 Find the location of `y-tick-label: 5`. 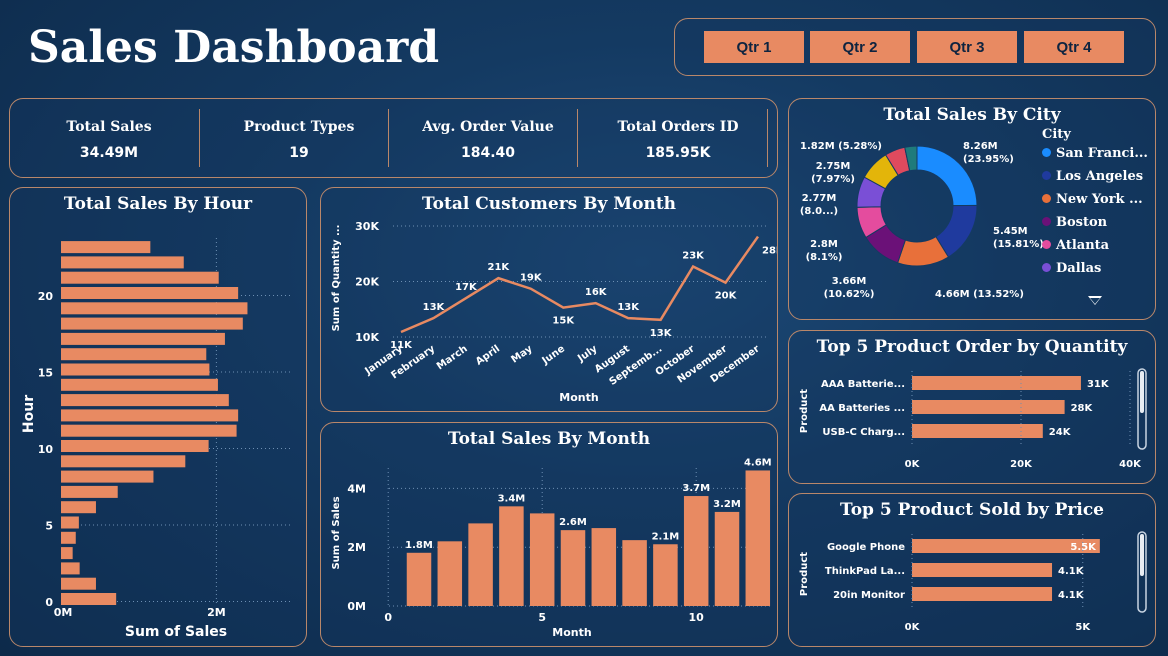

y-tick-label: 5 is located at coordinates (49, 526).